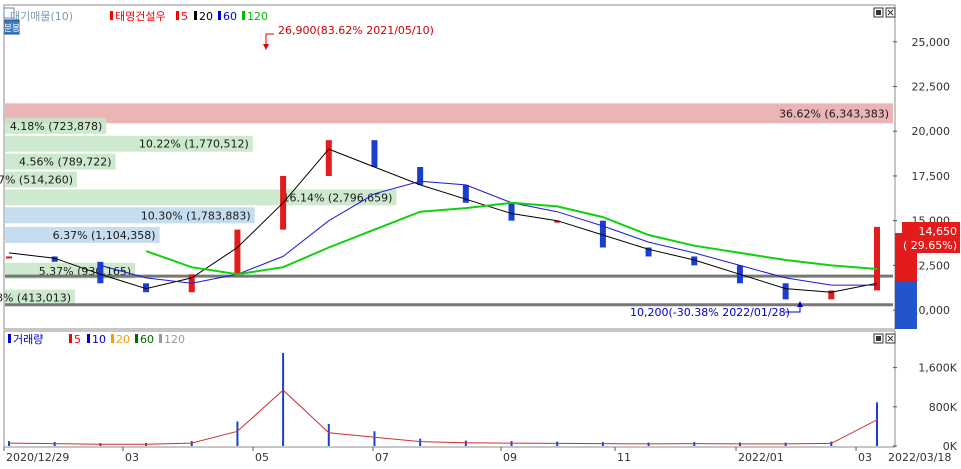 This screenshot has width=961, height=469. Describe the element at coordinates (919, 457) in the screenshot. I see `time-tick-label: 2022/03/18` at that location.